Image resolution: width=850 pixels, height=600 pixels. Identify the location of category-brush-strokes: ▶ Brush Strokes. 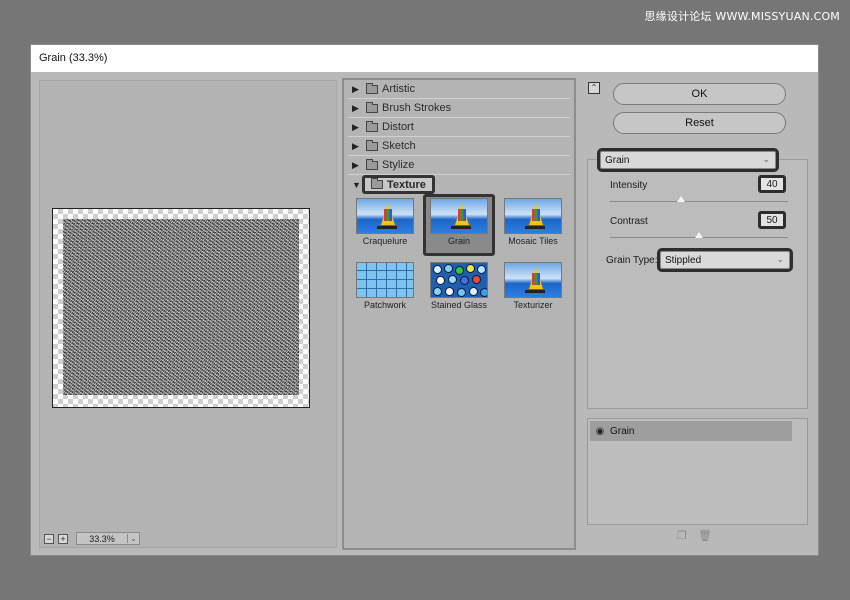
(459, 108).